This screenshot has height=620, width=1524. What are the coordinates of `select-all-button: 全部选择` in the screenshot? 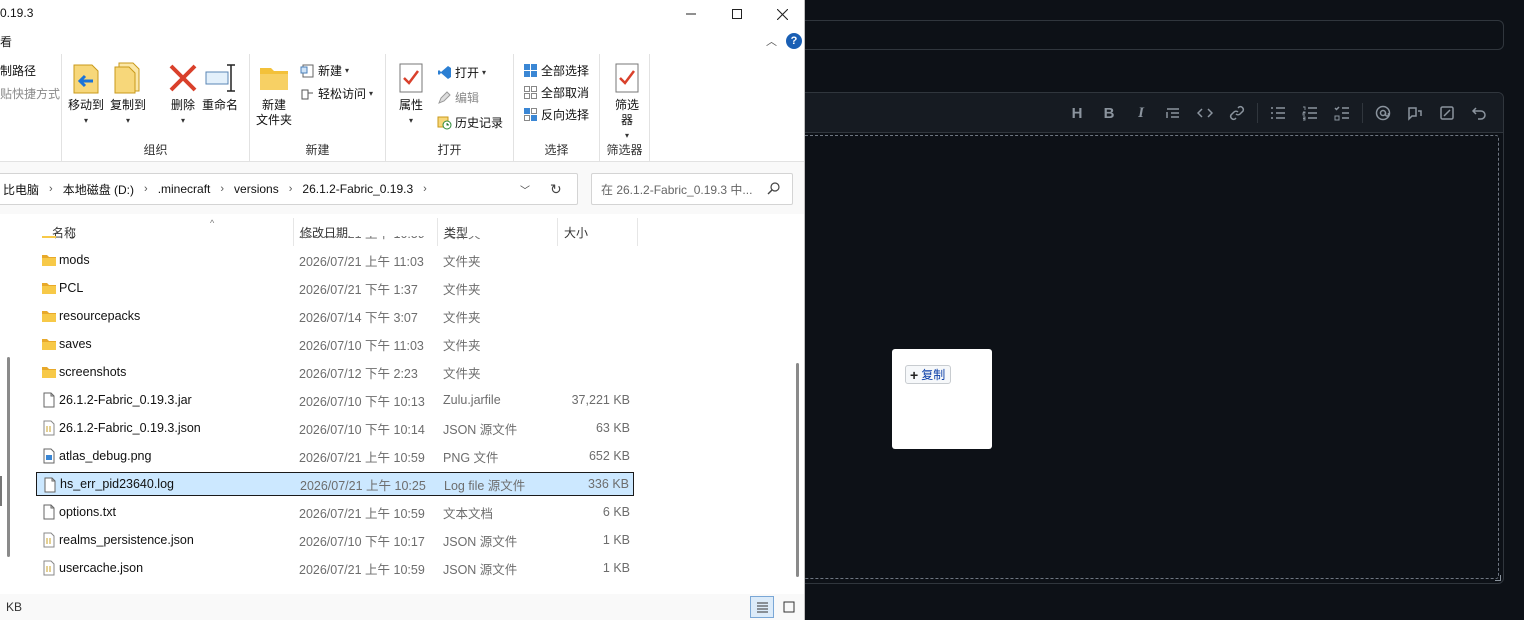 It's located at (555, 70).